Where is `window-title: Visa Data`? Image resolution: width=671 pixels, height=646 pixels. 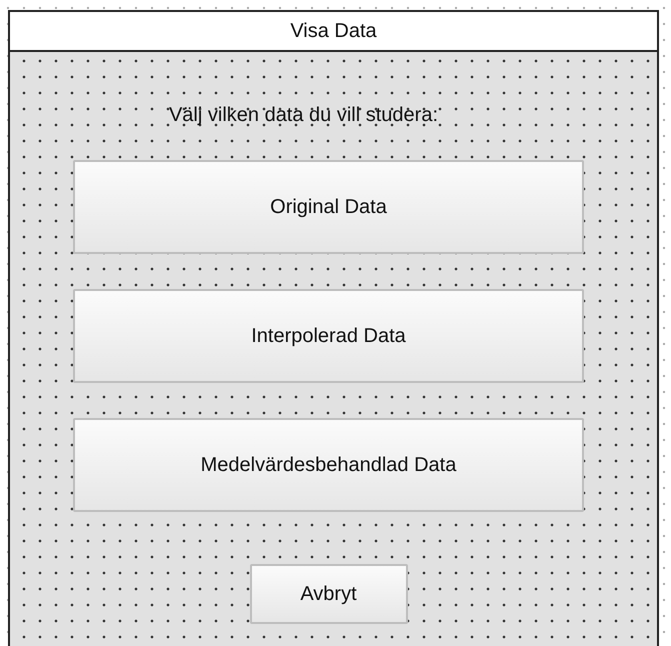 window-title: Visa Data is located at coordinates (333, 31).